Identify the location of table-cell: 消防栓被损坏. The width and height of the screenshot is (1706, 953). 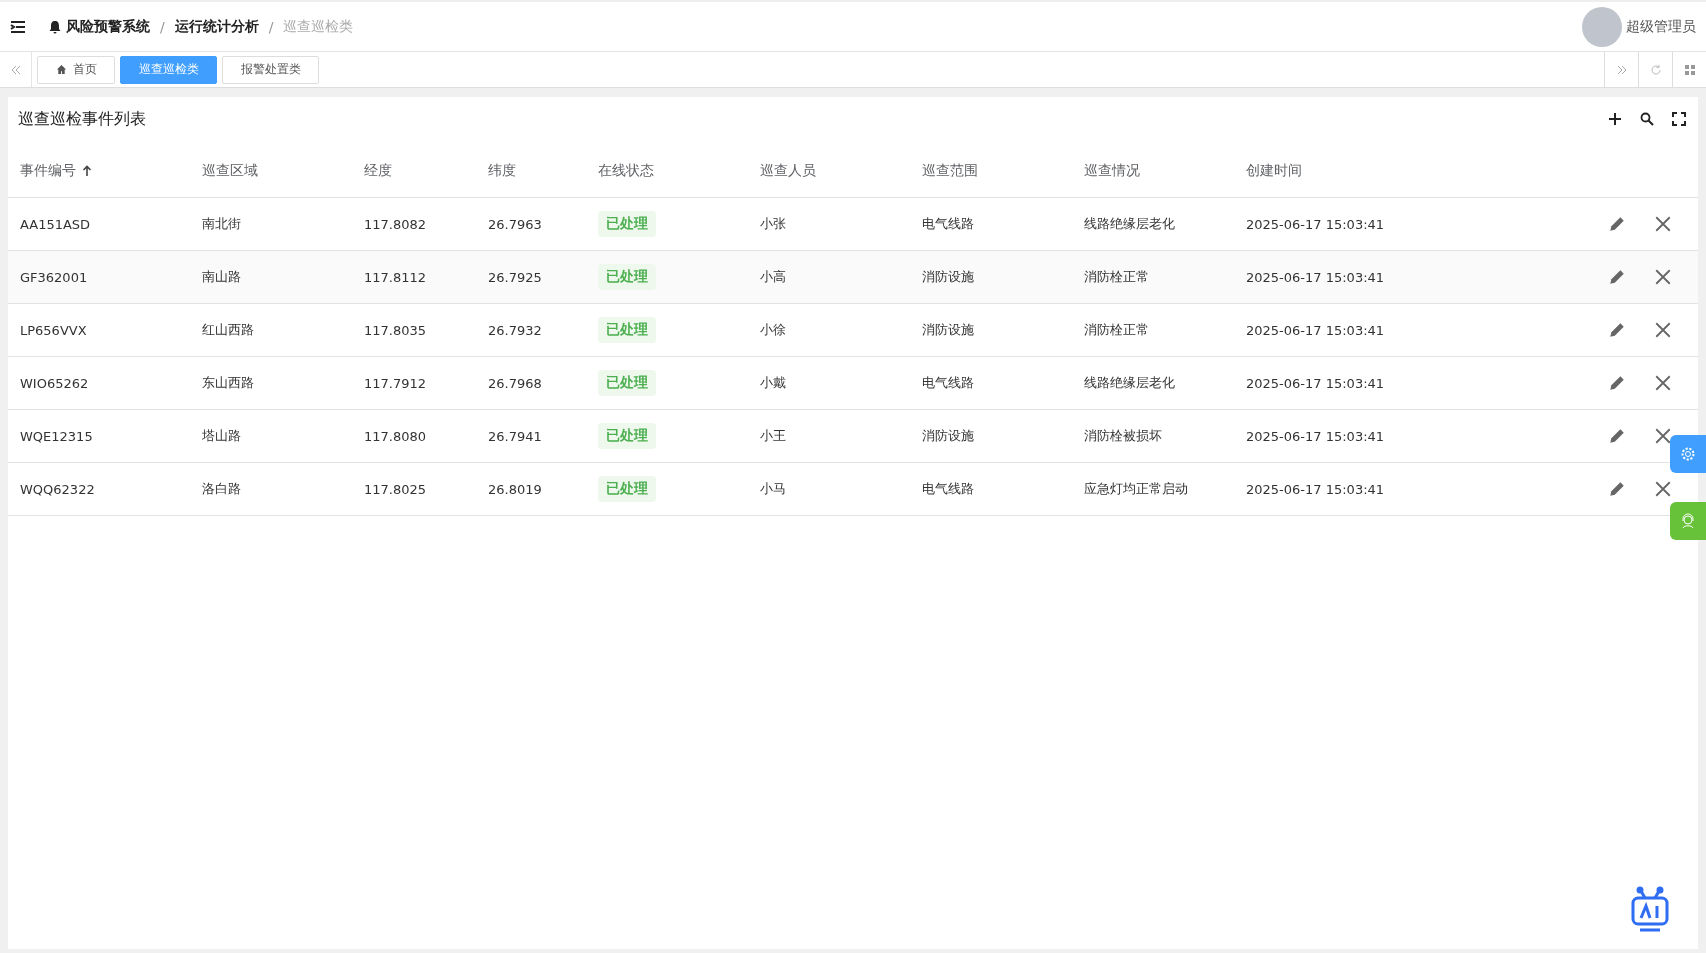
(1123, 436).